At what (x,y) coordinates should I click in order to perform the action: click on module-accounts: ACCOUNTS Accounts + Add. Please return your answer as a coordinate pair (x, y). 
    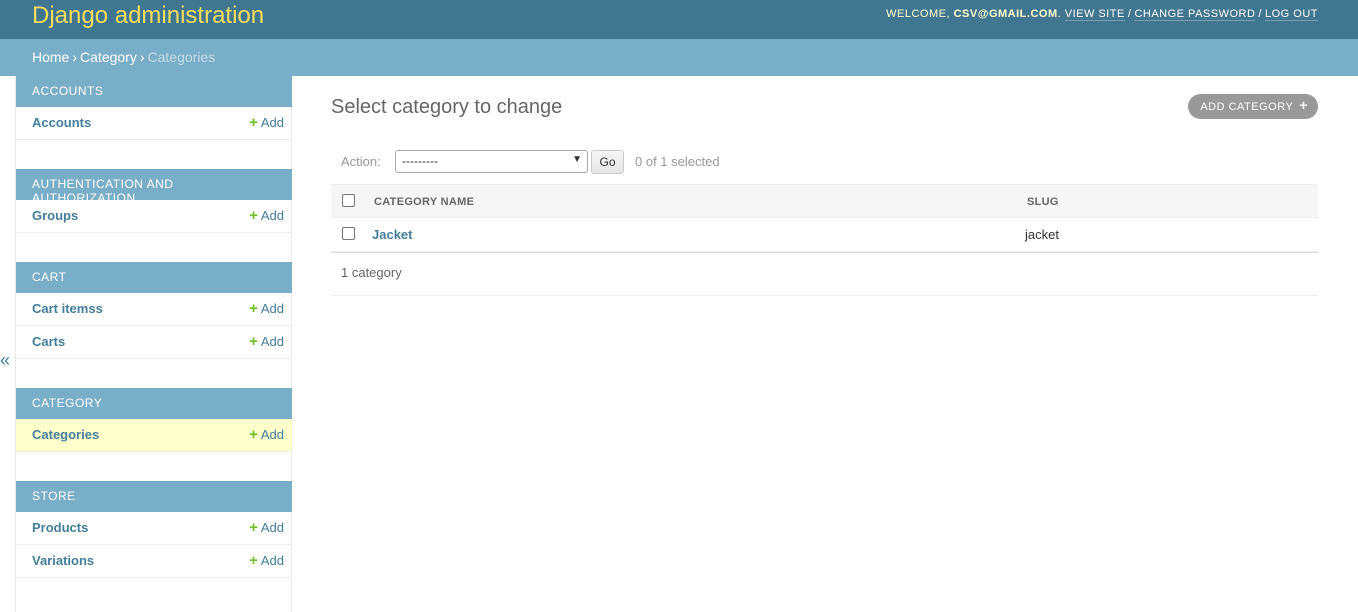
    Looking at the image, I should click on (154, 108).